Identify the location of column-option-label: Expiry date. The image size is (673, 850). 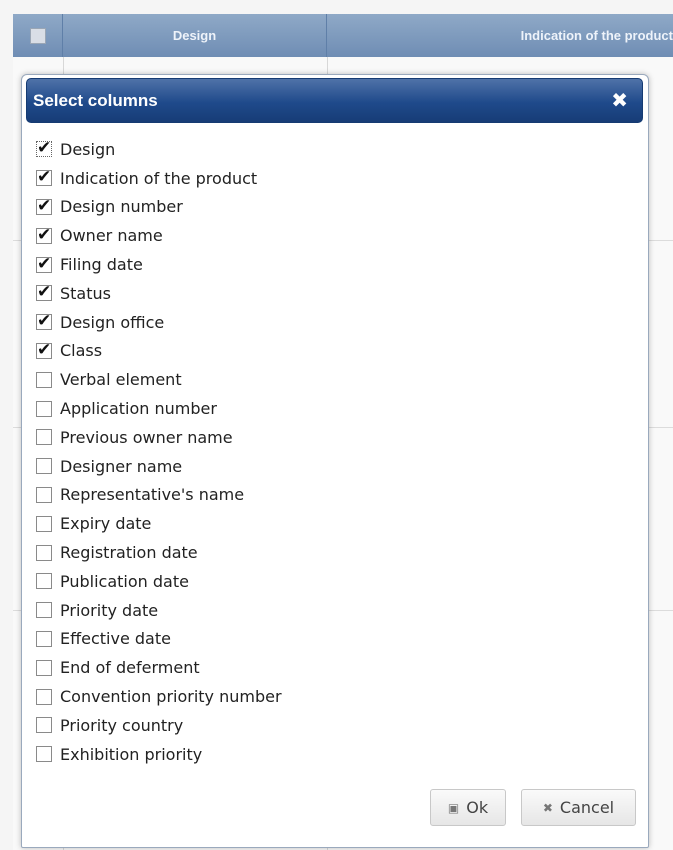
(106, 524).